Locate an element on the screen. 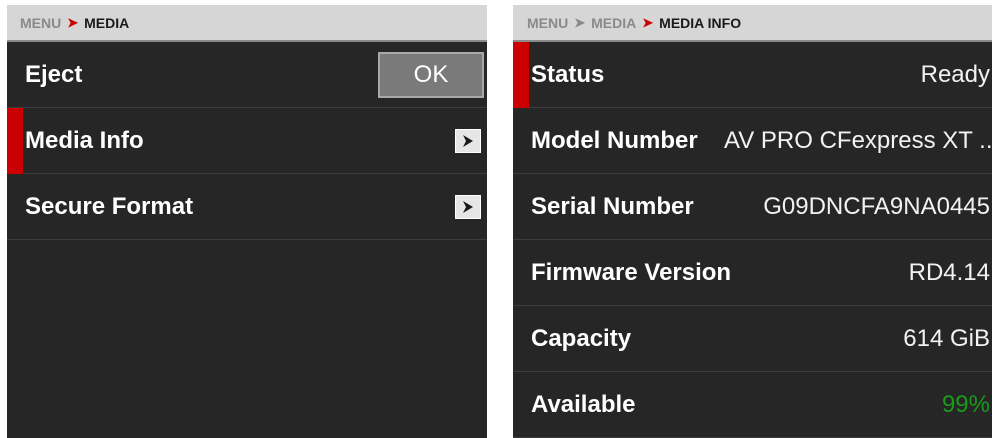 The image size is (992, 438). info-label: Available is located at coordinates (583, 404).